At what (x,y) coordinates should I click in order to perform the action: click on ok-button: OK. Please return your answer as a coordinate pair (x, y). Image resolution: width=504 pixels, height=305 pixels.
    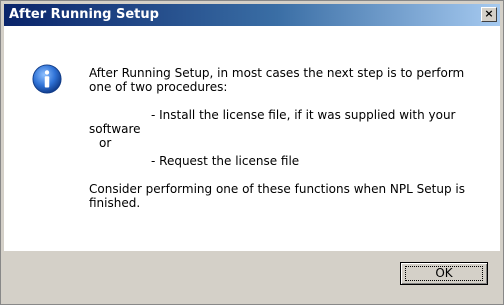
    Looking at the image, I should click on (444, 273).